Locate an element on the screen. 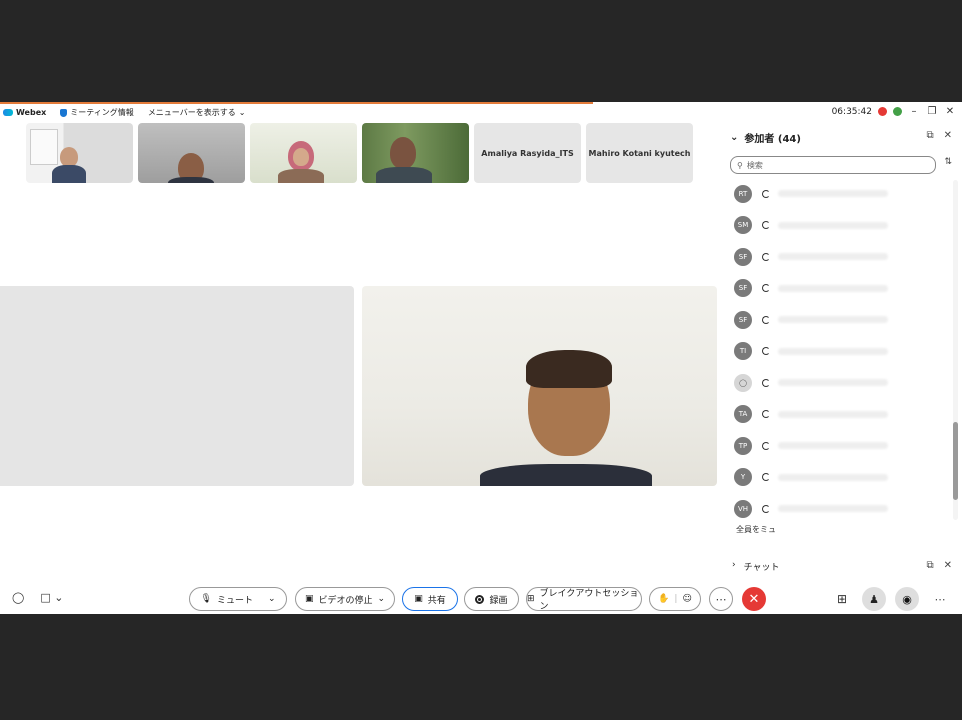 Image resolution: width=962 pixels, height=720 pixels. webex-logo: Webex is located at coordinates (24, 112).